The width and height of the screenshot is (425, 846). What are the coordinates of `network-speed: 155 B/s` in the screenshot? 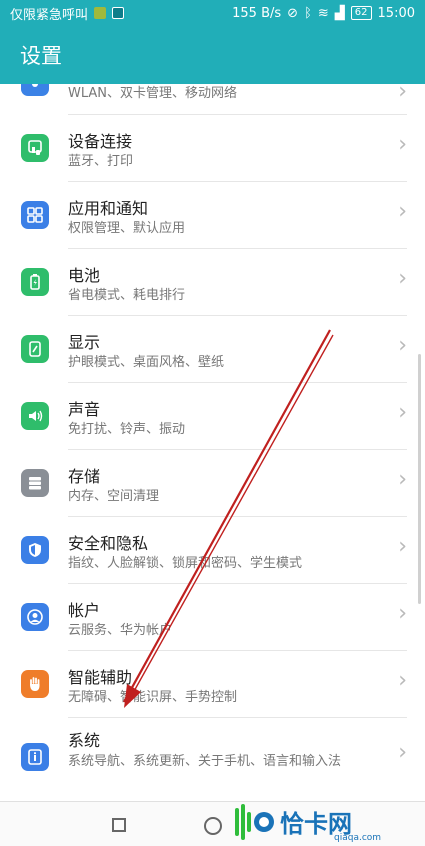 It's located at (257, 13).